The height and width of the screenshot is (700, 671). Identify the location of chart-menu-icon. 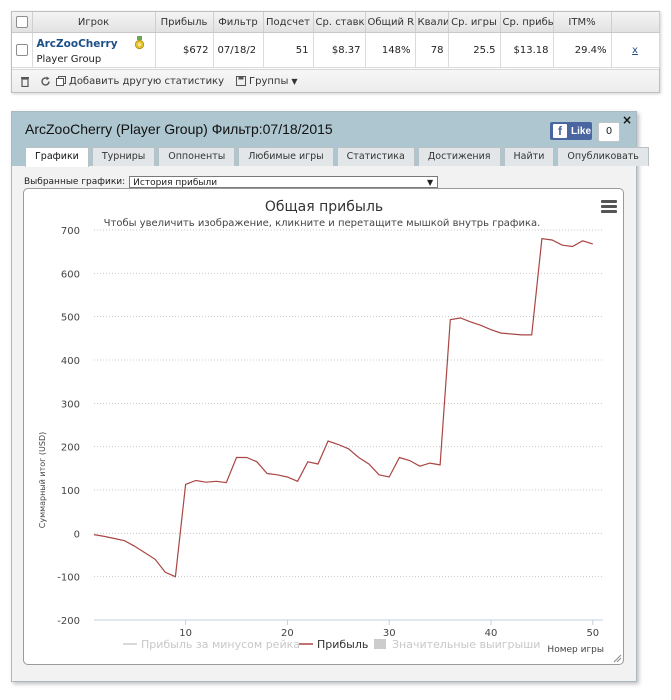
(609, 207).